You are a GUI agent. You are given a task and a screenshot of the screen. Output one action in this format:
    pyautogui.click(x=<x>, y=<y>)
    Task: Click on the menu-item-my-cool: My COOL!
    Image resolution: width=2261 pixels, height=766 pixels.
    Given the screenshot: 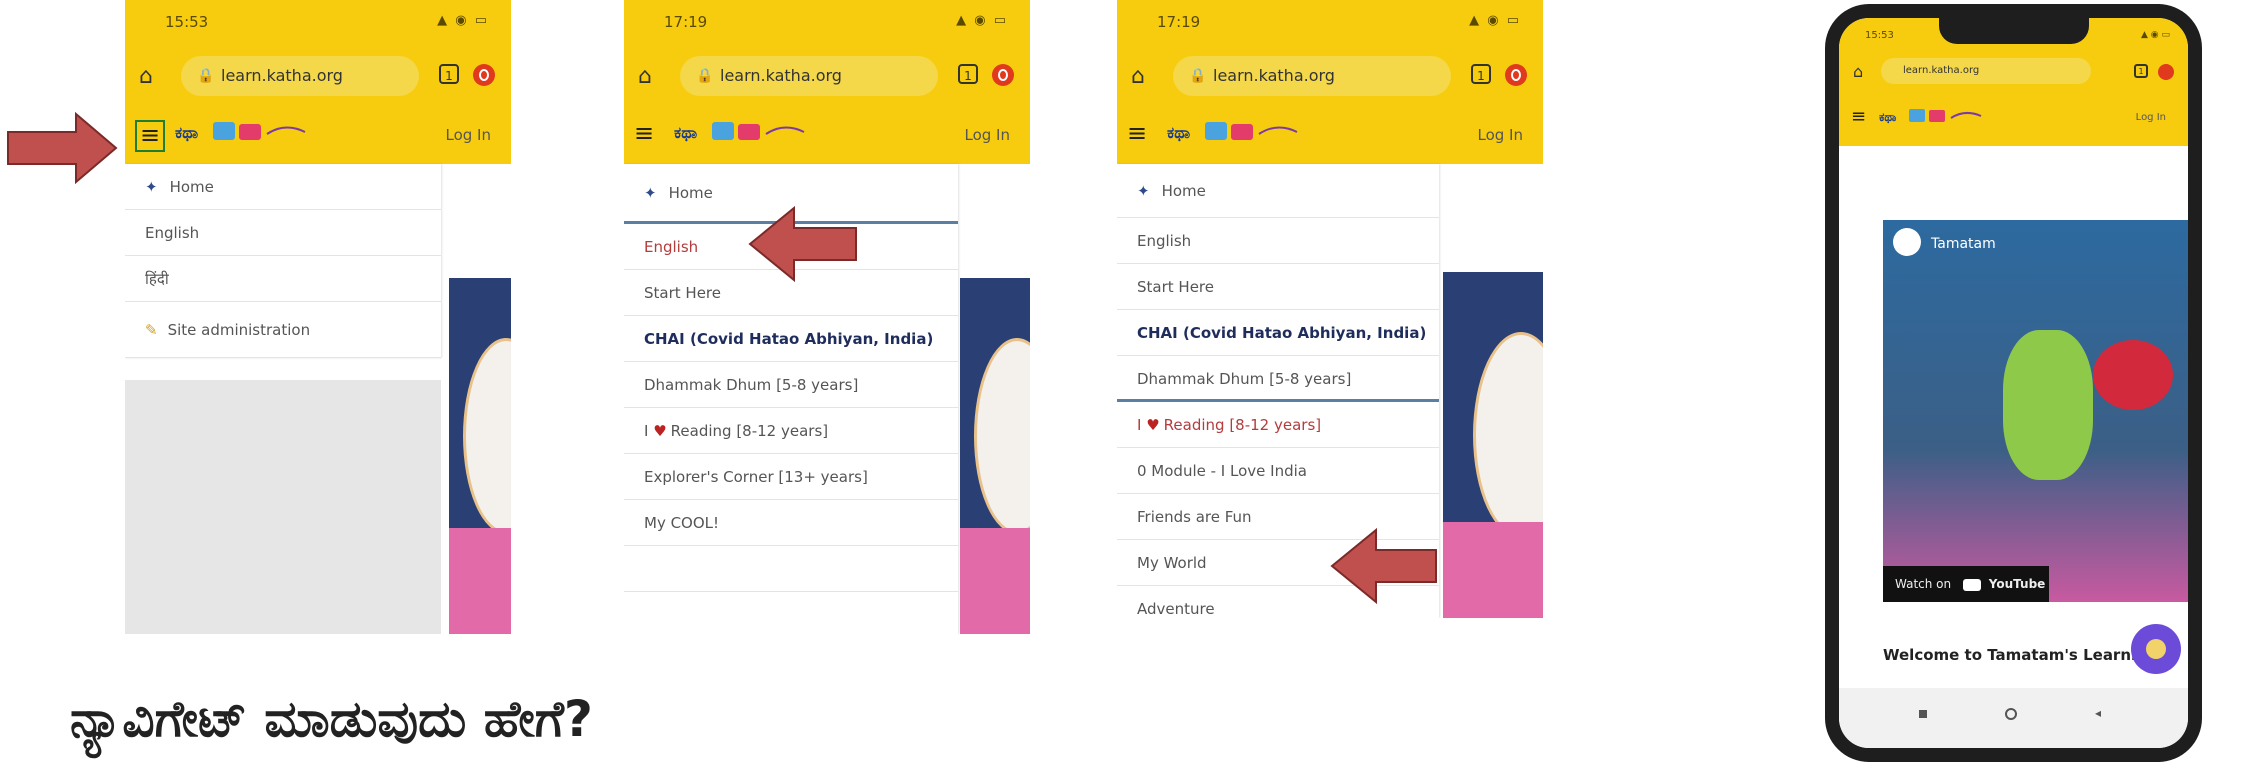 What is the action you would take?
    pyautogui.click(x=791, y=523)
    